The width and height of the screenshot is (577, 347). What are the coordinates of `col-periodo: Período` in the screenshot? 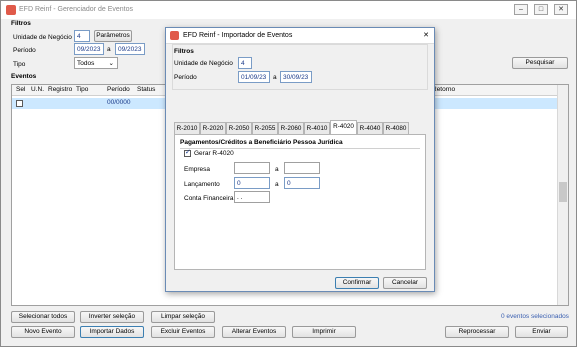 It's located at (118, 90).